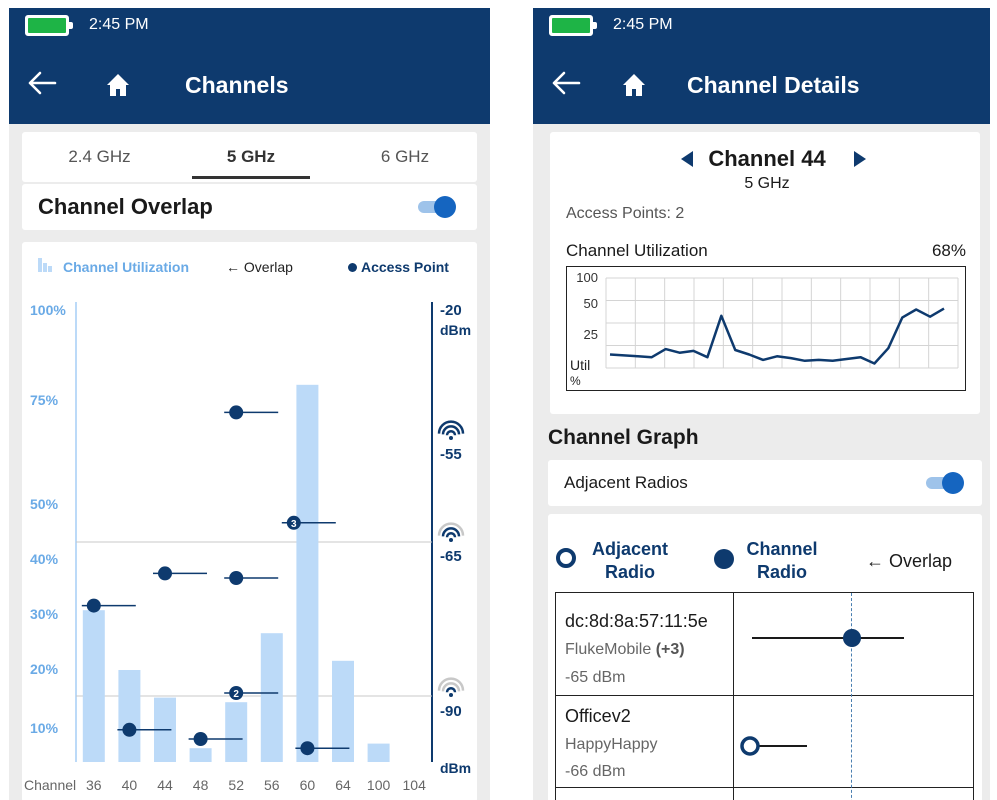 This screenshot has height=800, width=997. I want to click on adjacent-radio-marker, so click(750, 746).